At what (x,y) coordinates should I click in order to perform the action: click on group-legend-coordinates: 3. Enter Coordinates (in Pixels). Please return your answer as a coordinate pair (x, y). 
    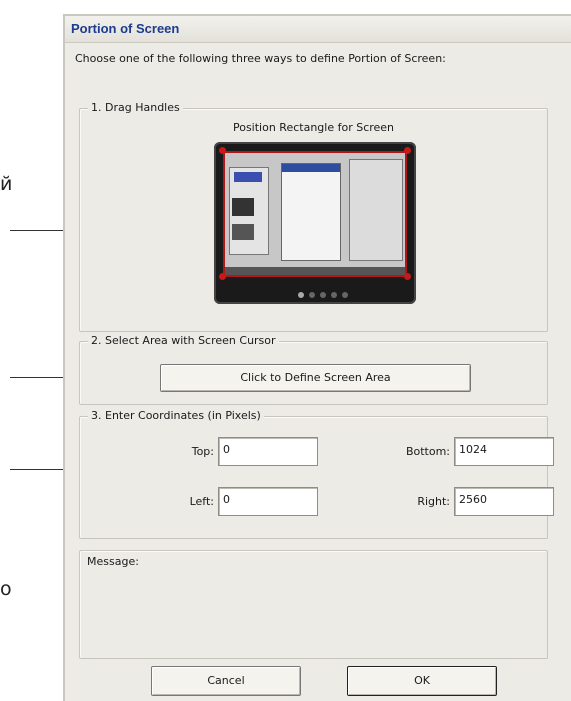
    Looking at the image, I should click on (176, 415).